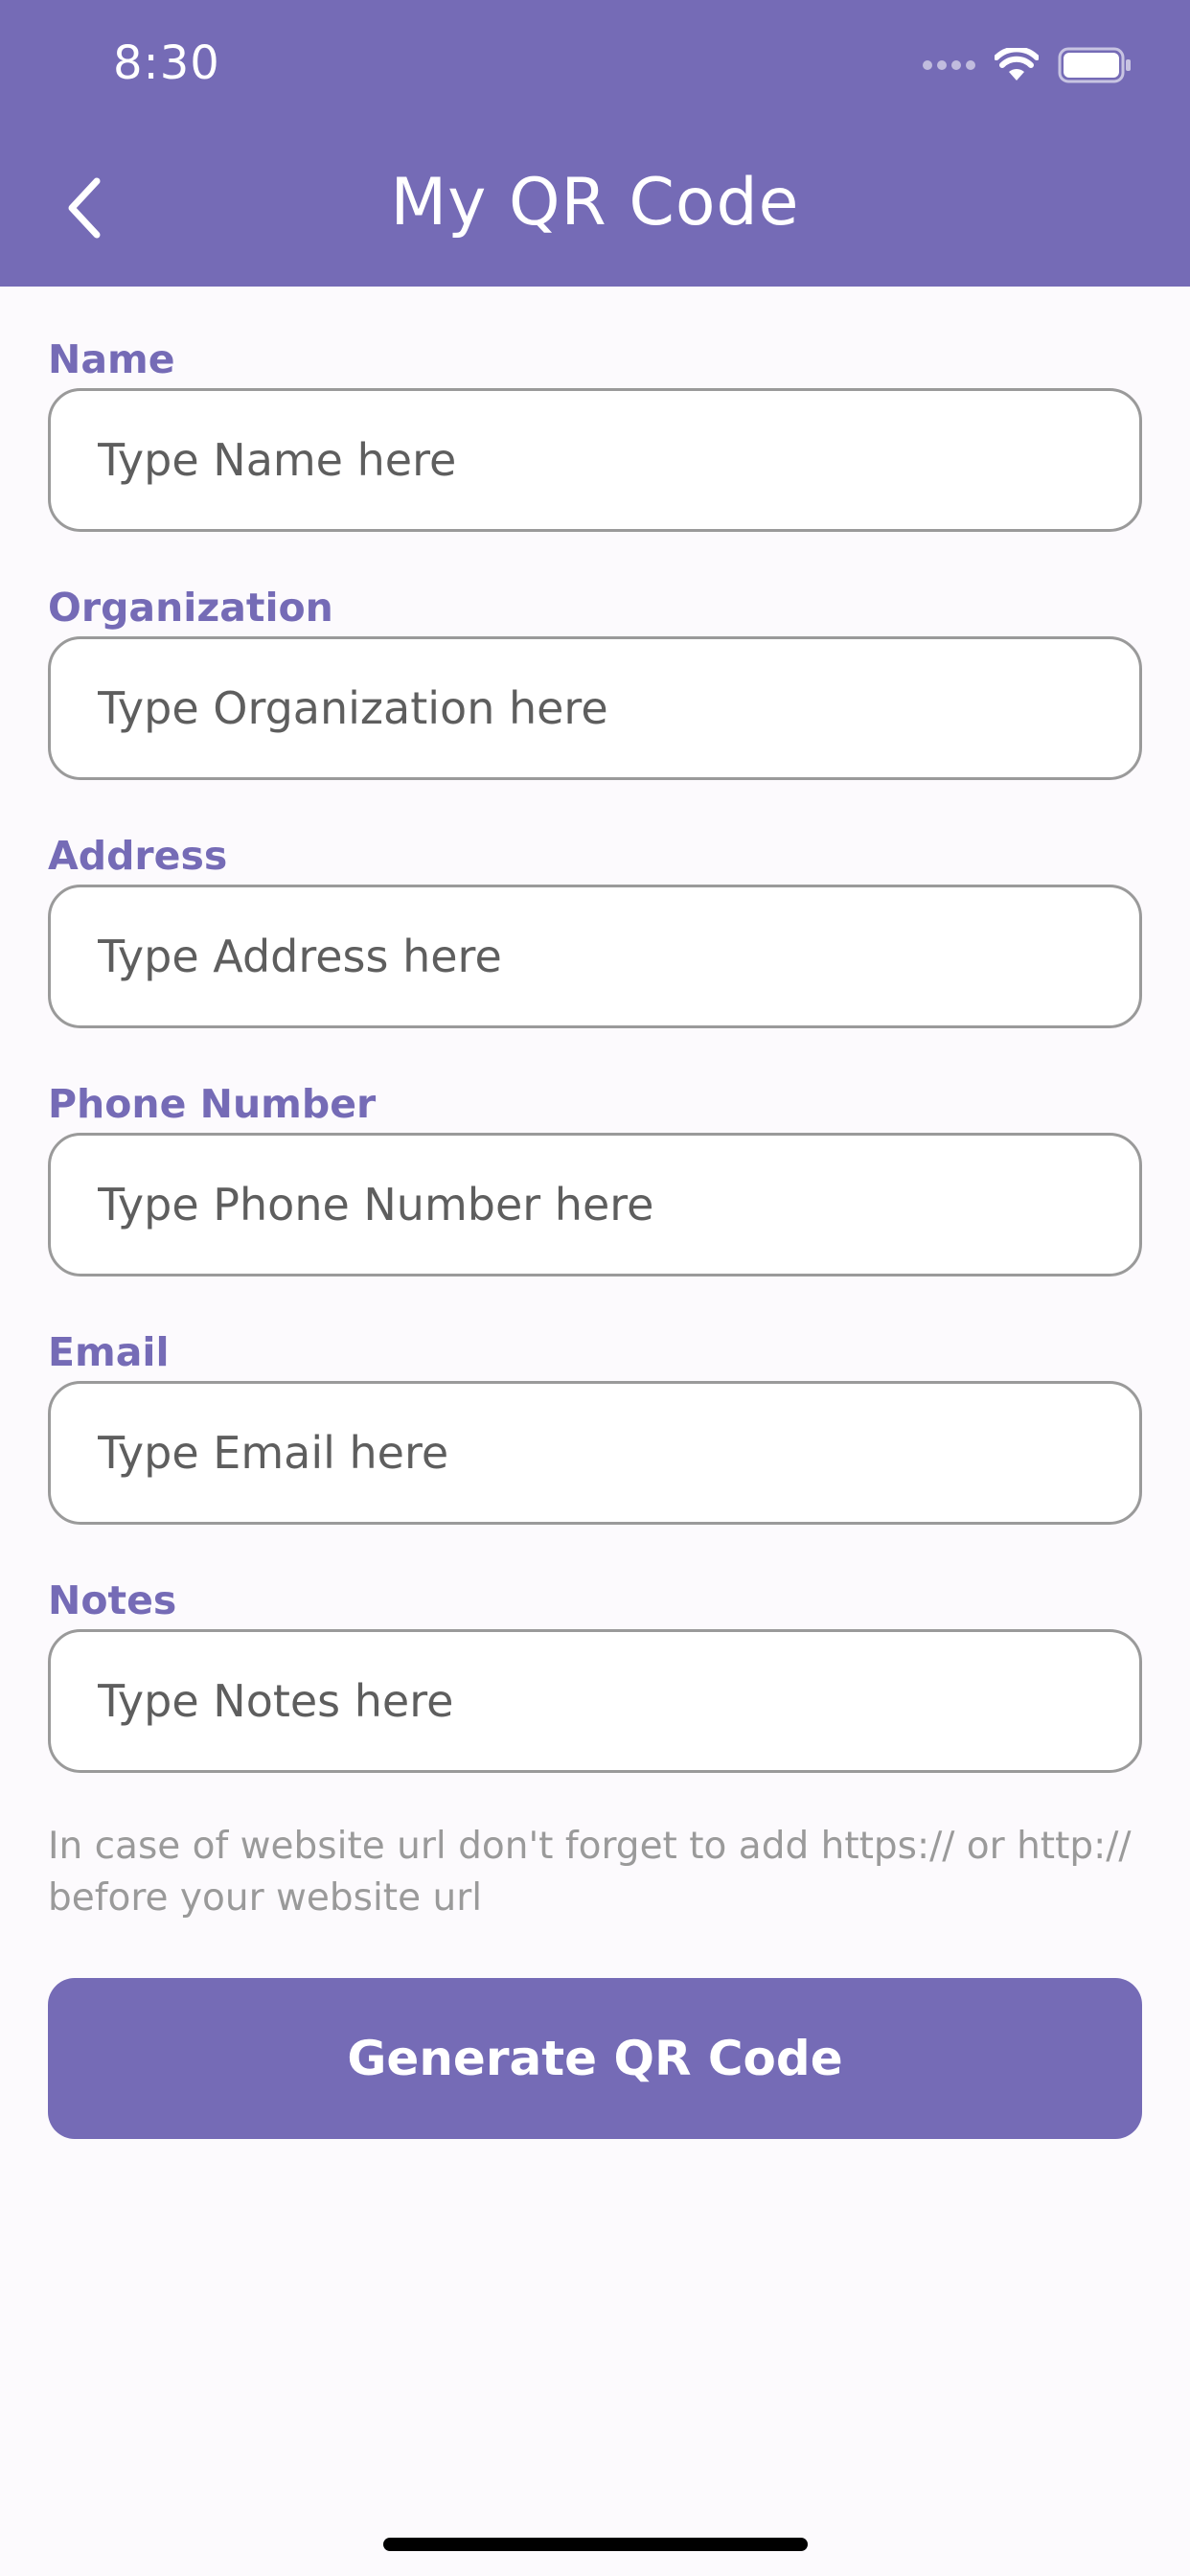  Describe the element at coordinates (1017, 64) in the screenshot. I see `wifi-icon` at that location.